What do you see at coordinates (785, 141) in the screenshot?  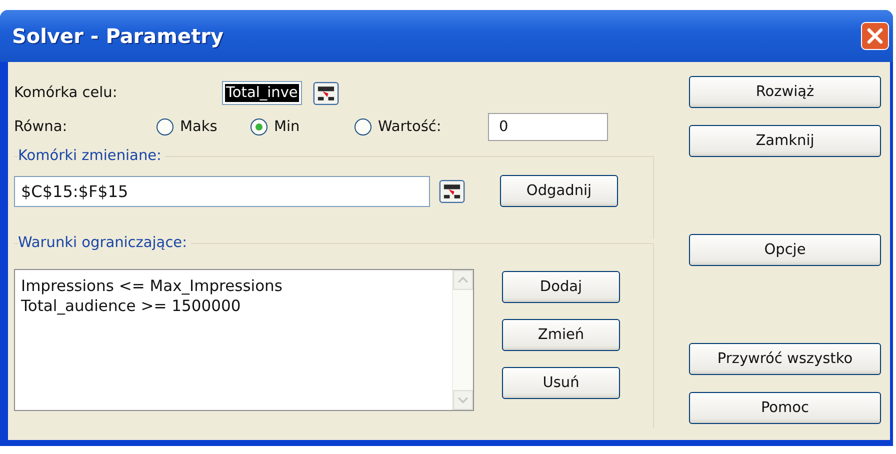 I see `dialog-button: Zamknij` at bounding box center [785, 141].